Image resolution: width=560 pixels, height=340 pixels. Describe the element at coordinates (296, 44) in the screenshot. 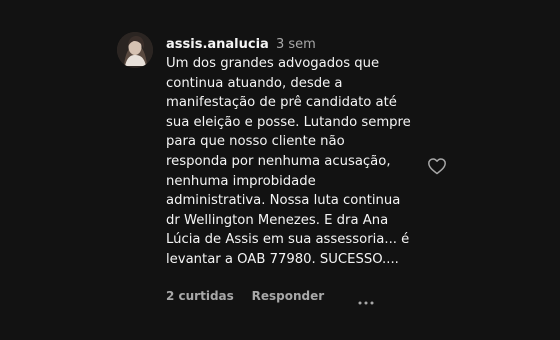

I see `timestamp: 3 sem` at that location.